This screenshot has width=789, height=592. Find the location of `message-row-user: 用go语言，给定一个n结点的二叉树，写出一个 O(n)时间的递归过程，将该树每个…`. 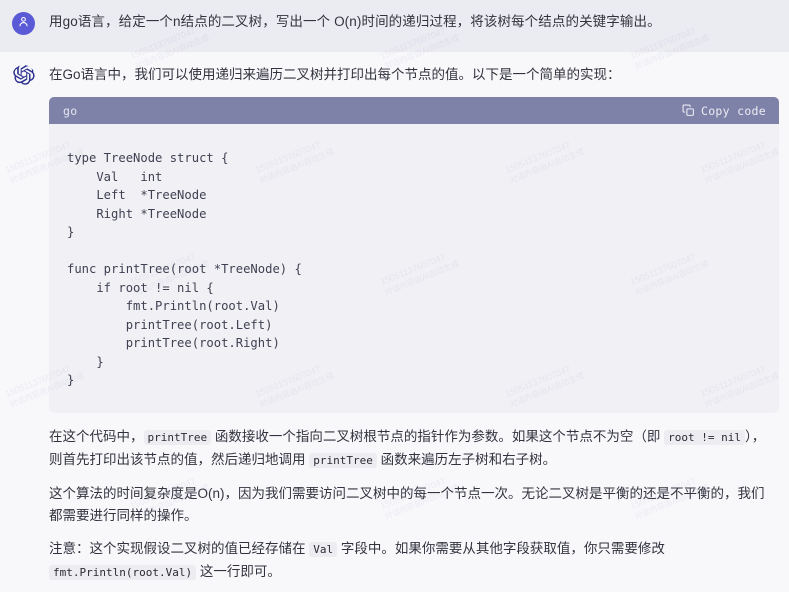

message-row-user: 用go语言，给定一个n结点的二叉树，写出一个 O(n)时间的递归过程，将该树每个… is located at coordinates (394, 26).